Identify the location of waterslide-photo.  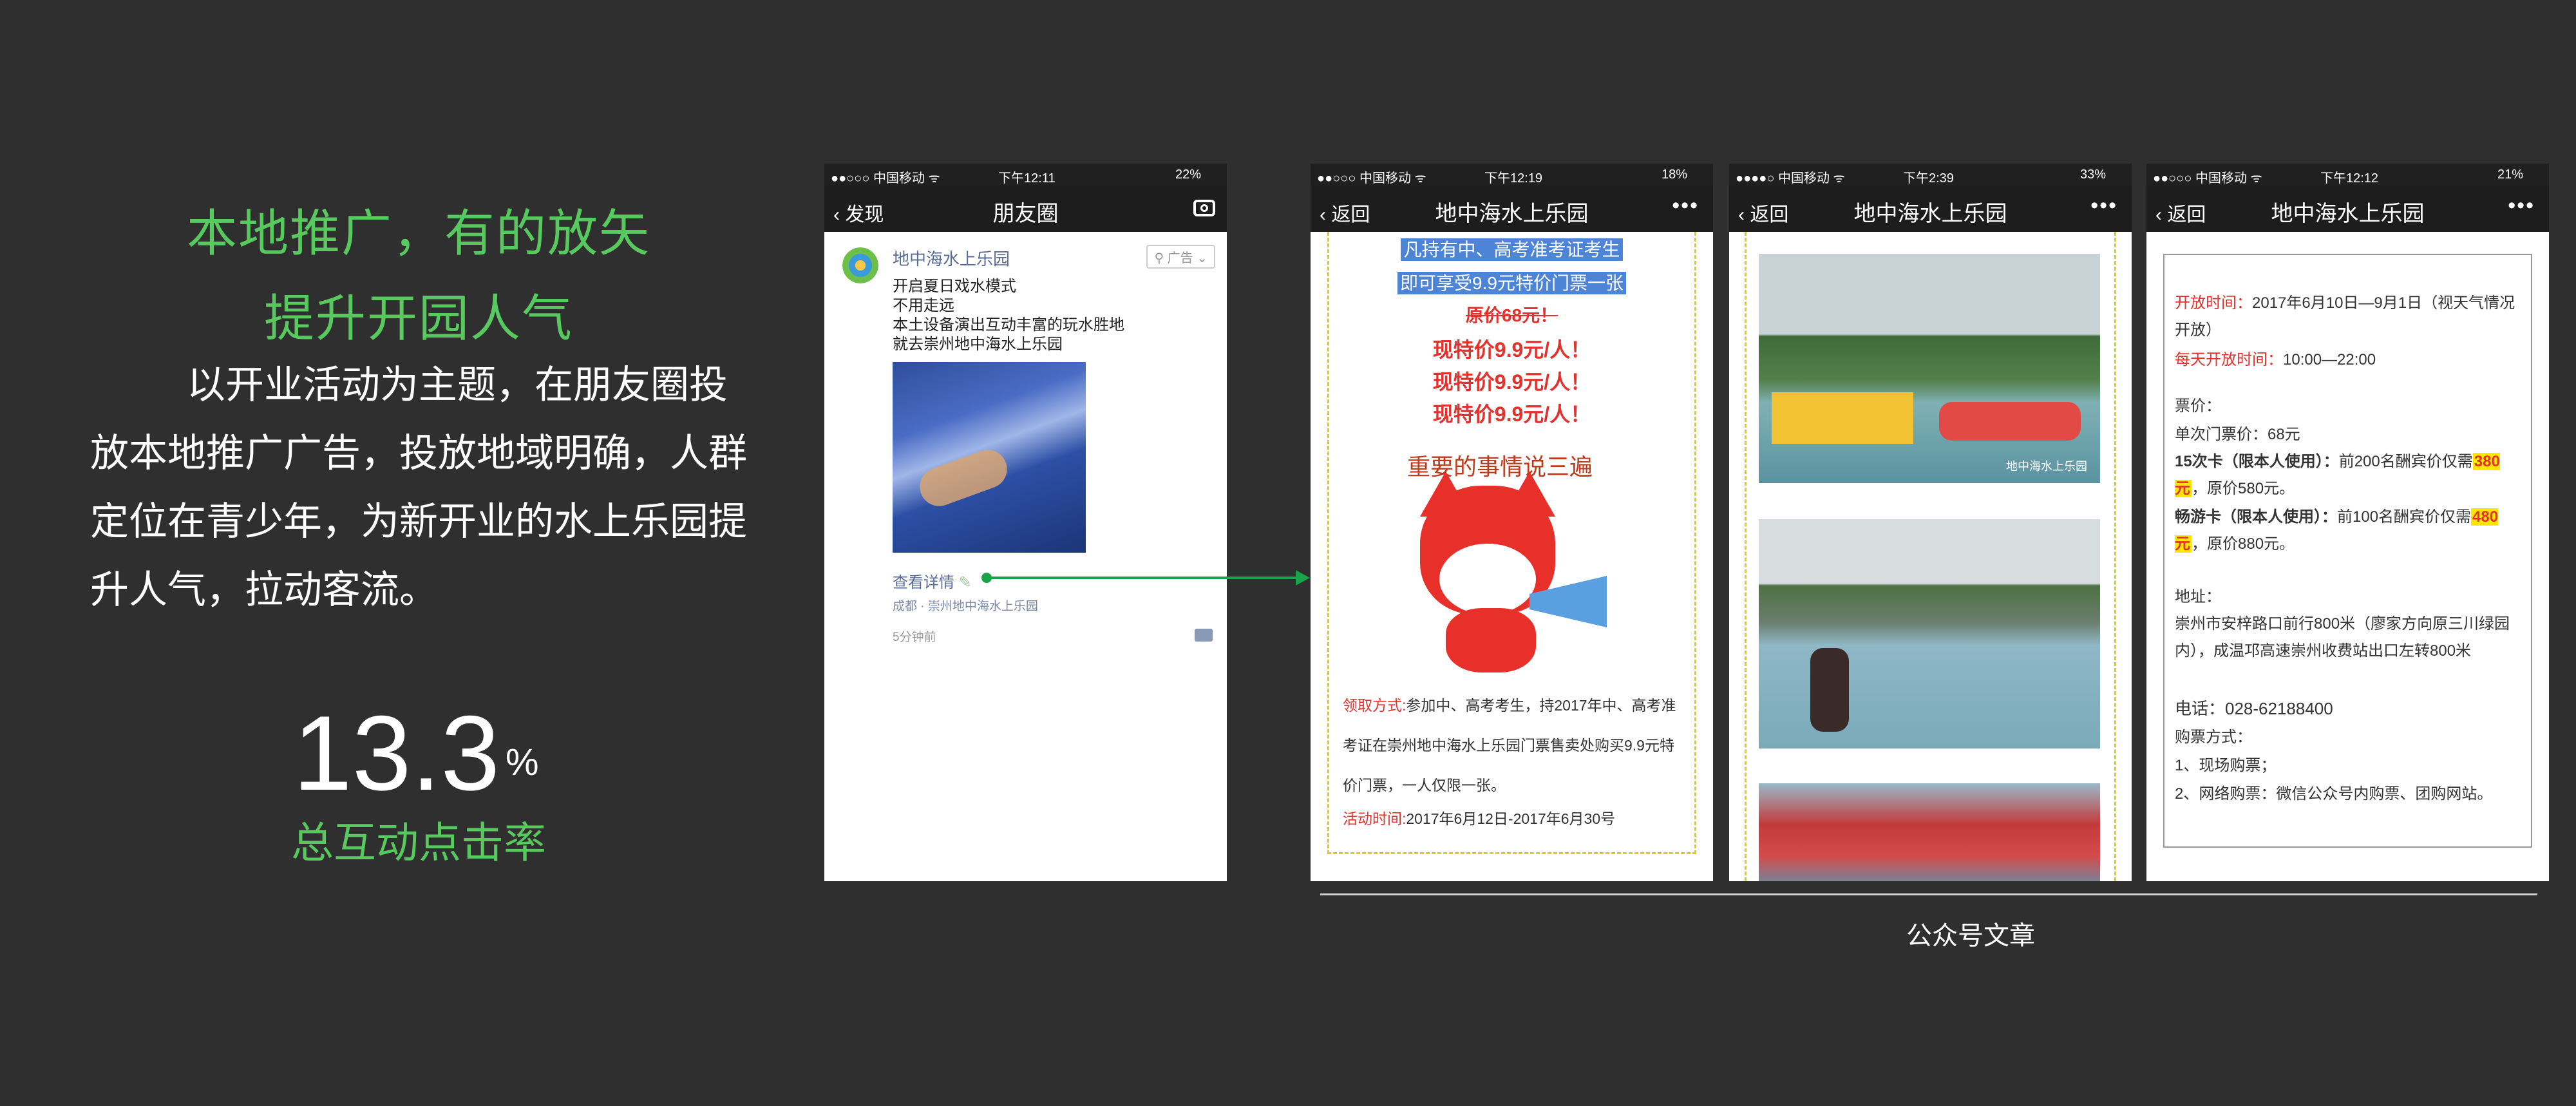
(989, 457).